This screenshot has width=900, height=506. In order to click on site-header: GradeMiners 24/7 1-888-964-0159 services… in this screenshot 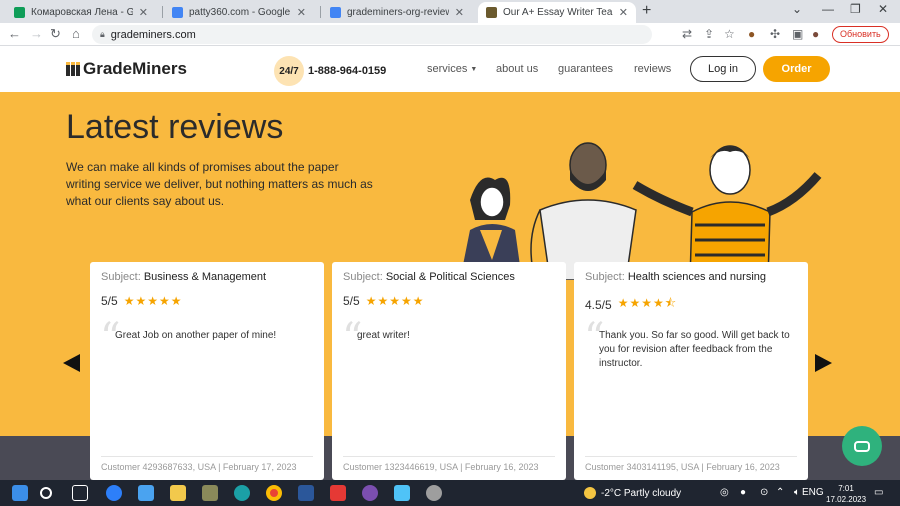, I will do `click(450, 69)`.